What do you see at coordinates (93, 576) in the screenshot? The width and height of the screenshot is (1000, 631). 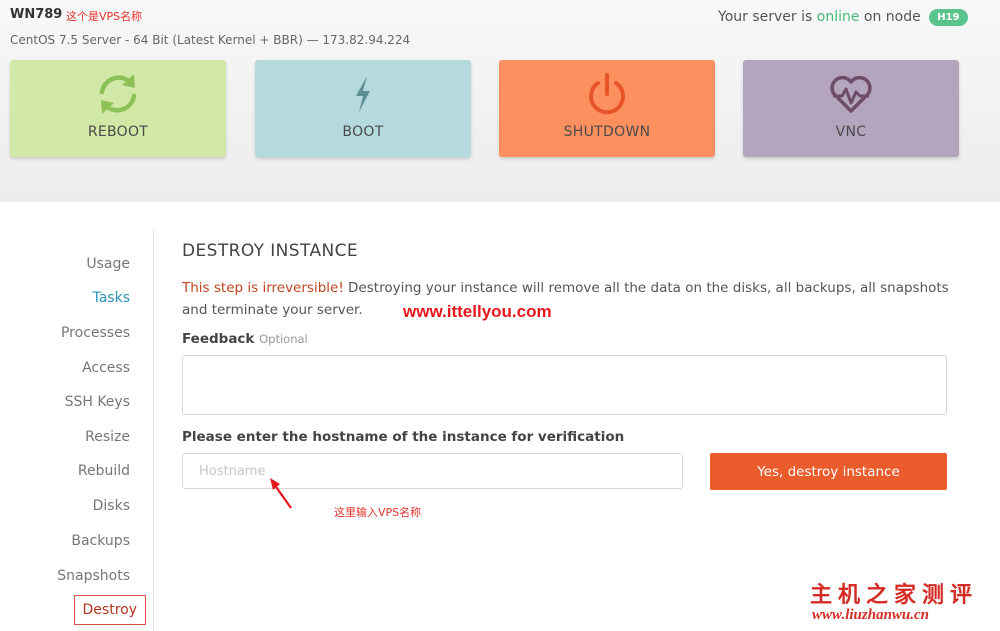 I see `sidebar-item-snapshots: Snapshots` at bounding box center [93, 576].